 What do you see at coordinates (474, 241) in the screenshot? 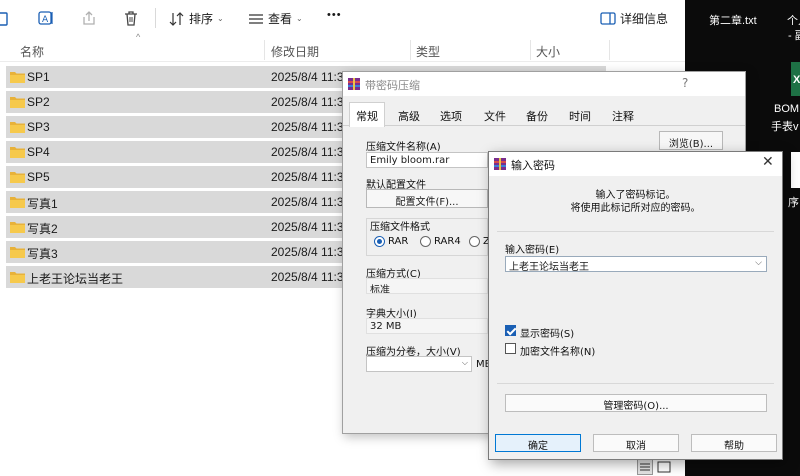
I see `format-zip-radio` at bounding box center [474, 241].